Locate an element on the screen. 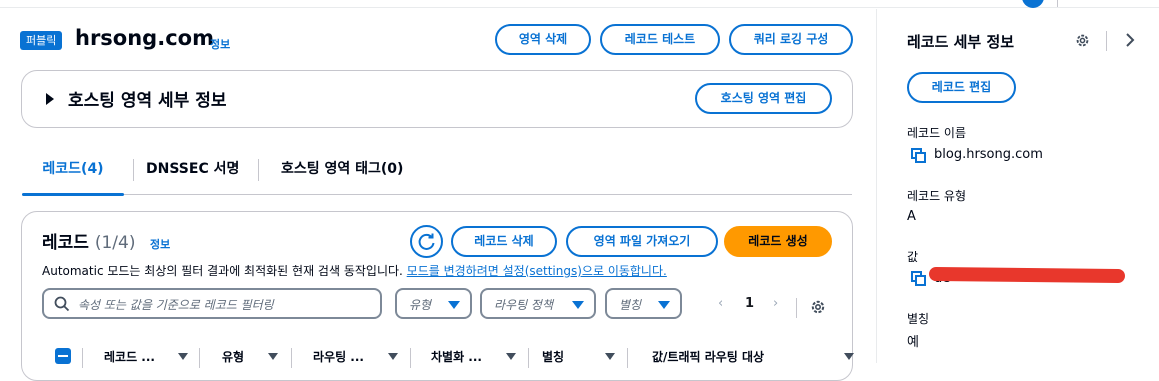  test-record-button: 레코드 테스트 is located at coordinates (660, 39).